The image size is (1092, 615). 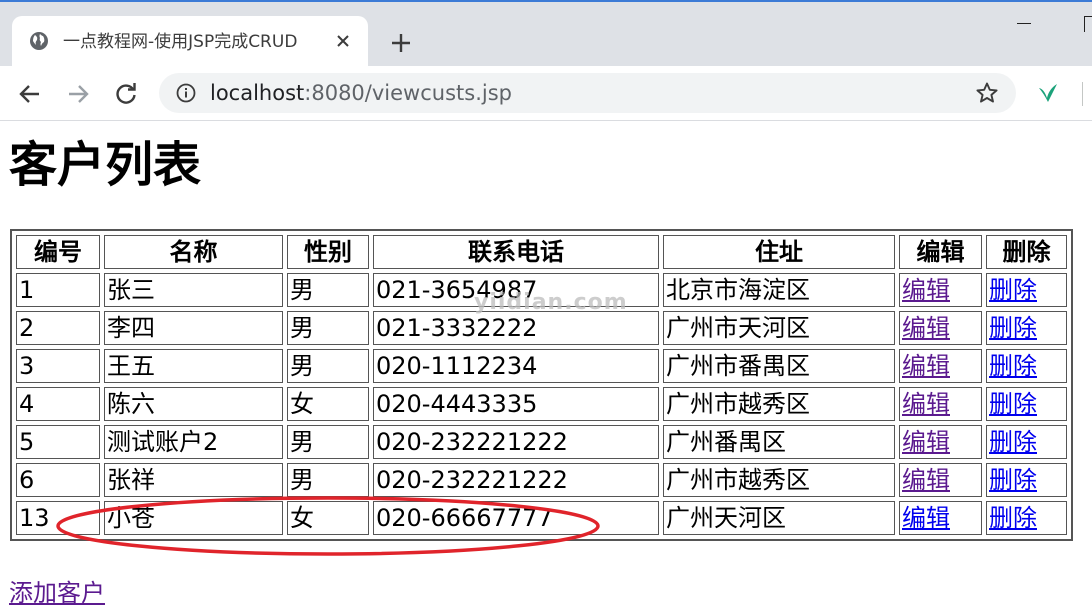 I want to click on tab-strip: 一点教程网-使用JSP完成CRUD, so click(x=546, y=34).